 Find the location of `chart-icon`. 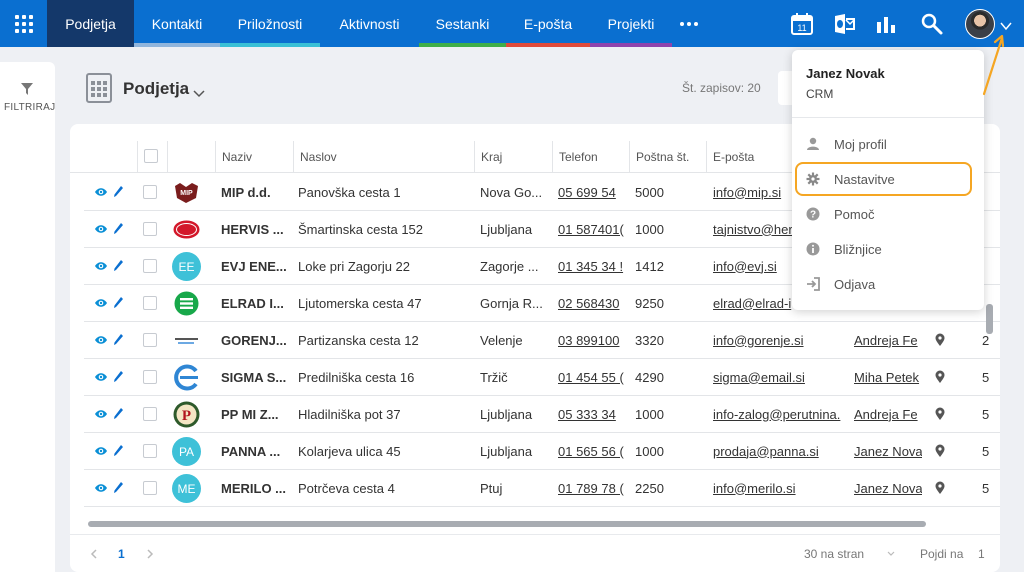

chart-icon is located at coordinates (886, 24).